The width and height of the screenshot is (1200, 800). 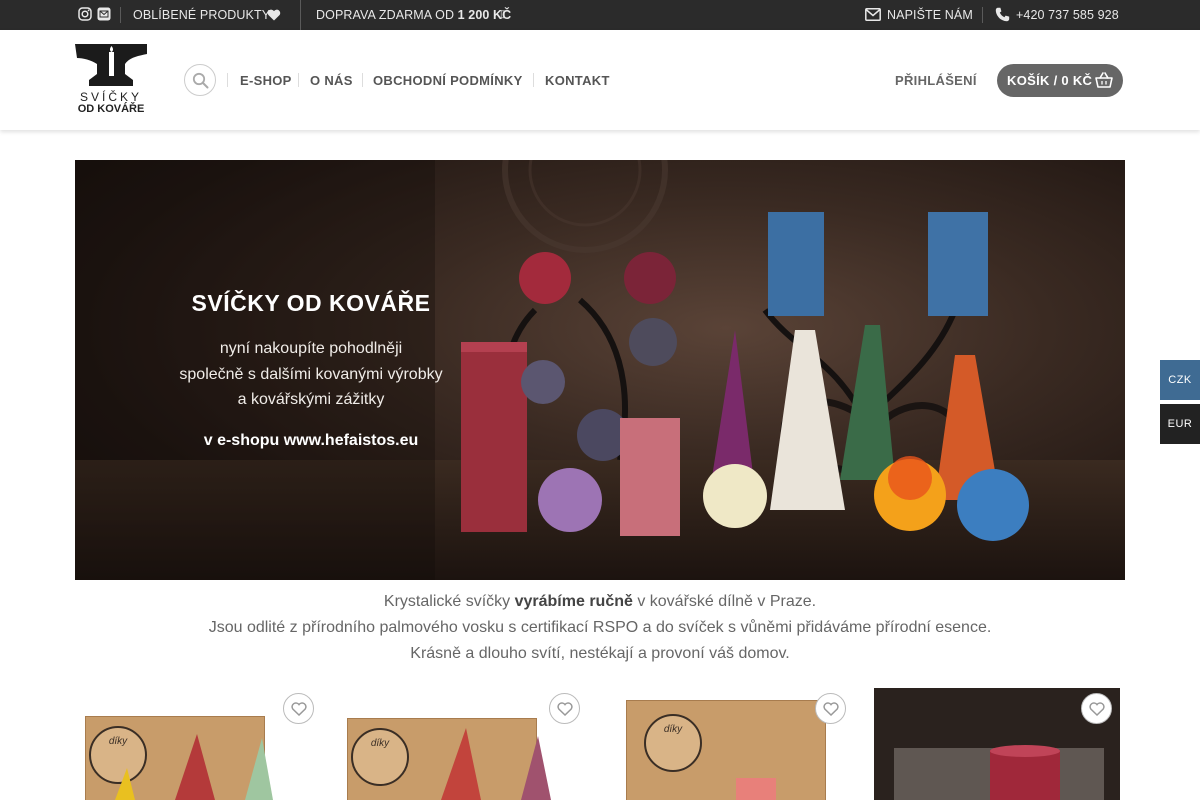 What do you see at coordinates (1002, 14) in the screenshot?
I see `phone-icon` at bounding box center [1002, 14].